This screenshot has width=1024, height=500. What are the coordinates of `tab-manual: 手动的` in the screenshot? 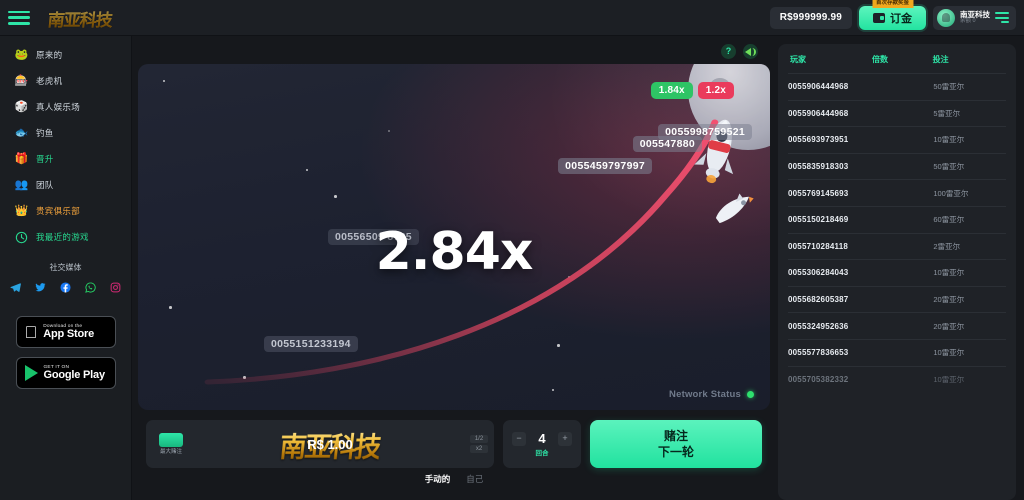 It's located at (438, 479).